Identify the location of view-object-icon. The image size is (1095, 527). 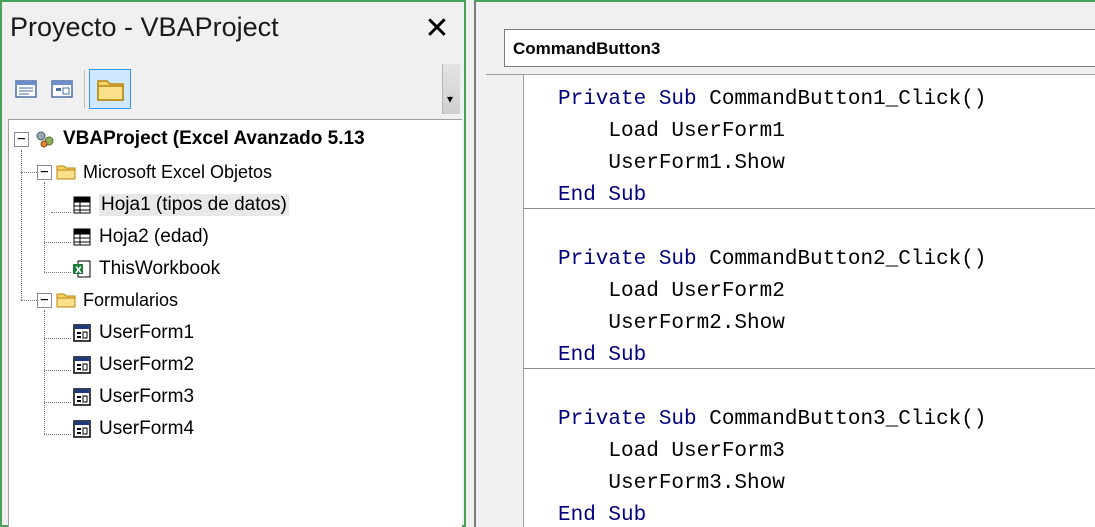
(62, 89).